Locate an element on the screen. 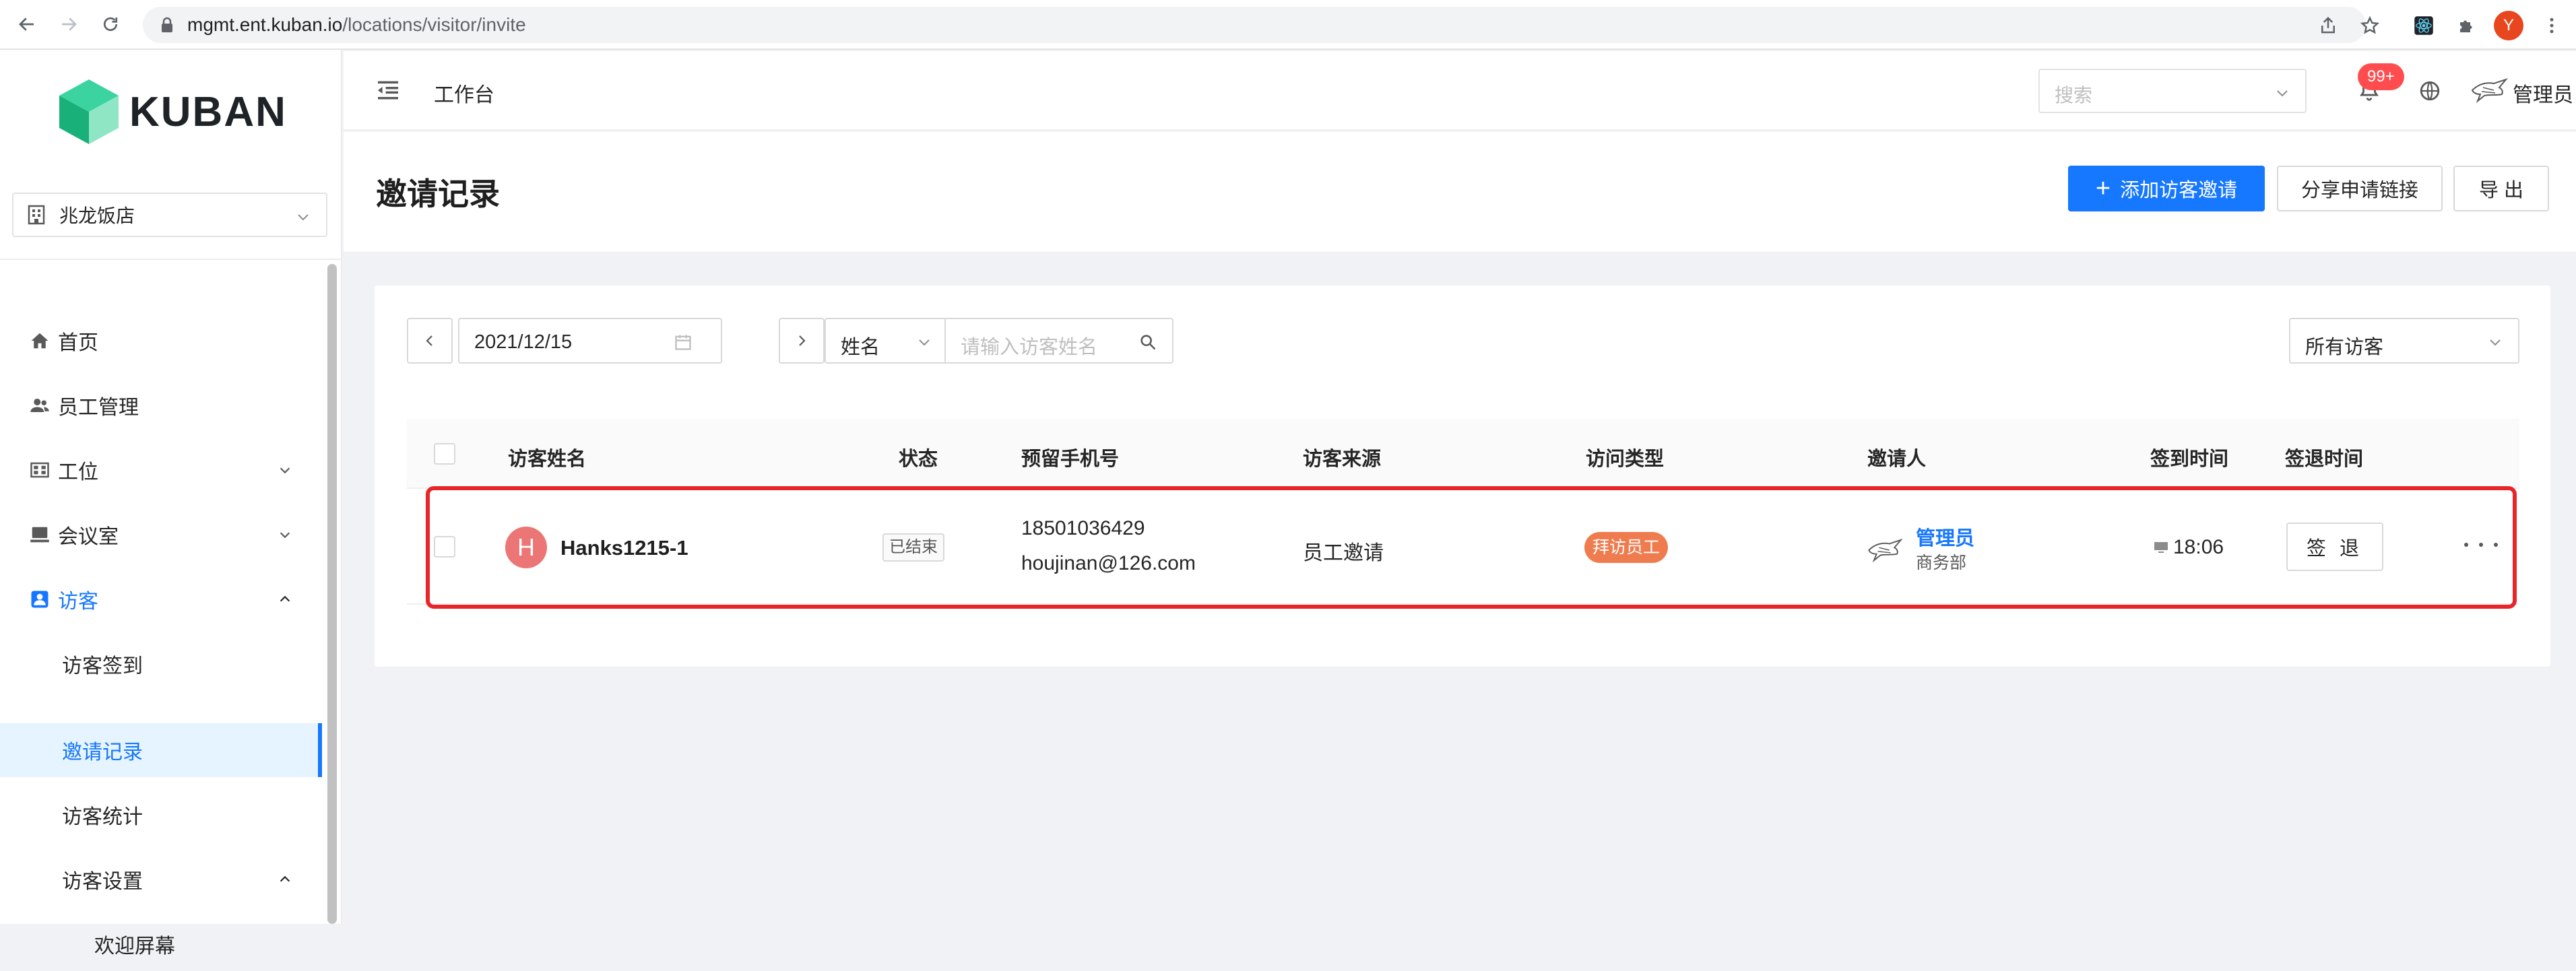 The width and height of the screenshot is (2576, 971). row-highlight-annotation is located at coordinates (1472, 547).